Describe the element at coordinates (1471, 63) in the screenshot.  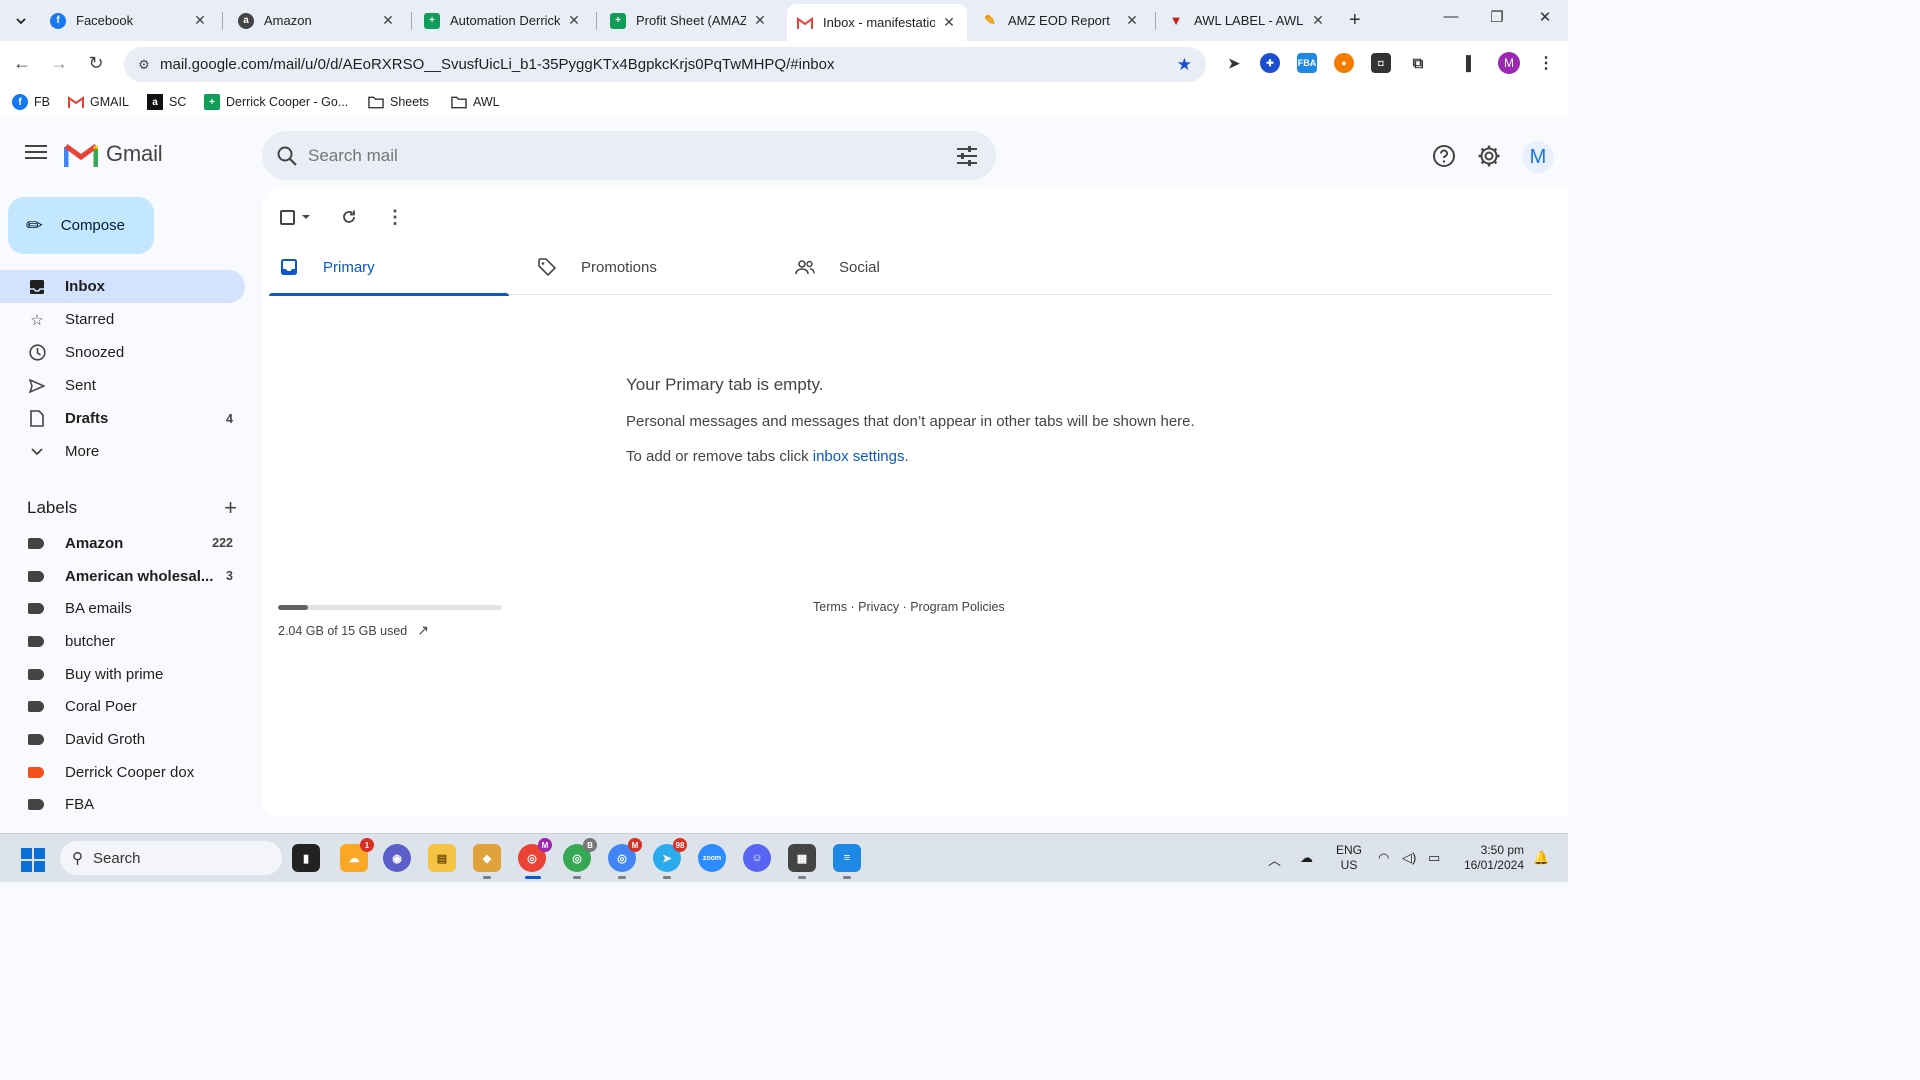
I see `side-panel-icon: ▌` at that location.